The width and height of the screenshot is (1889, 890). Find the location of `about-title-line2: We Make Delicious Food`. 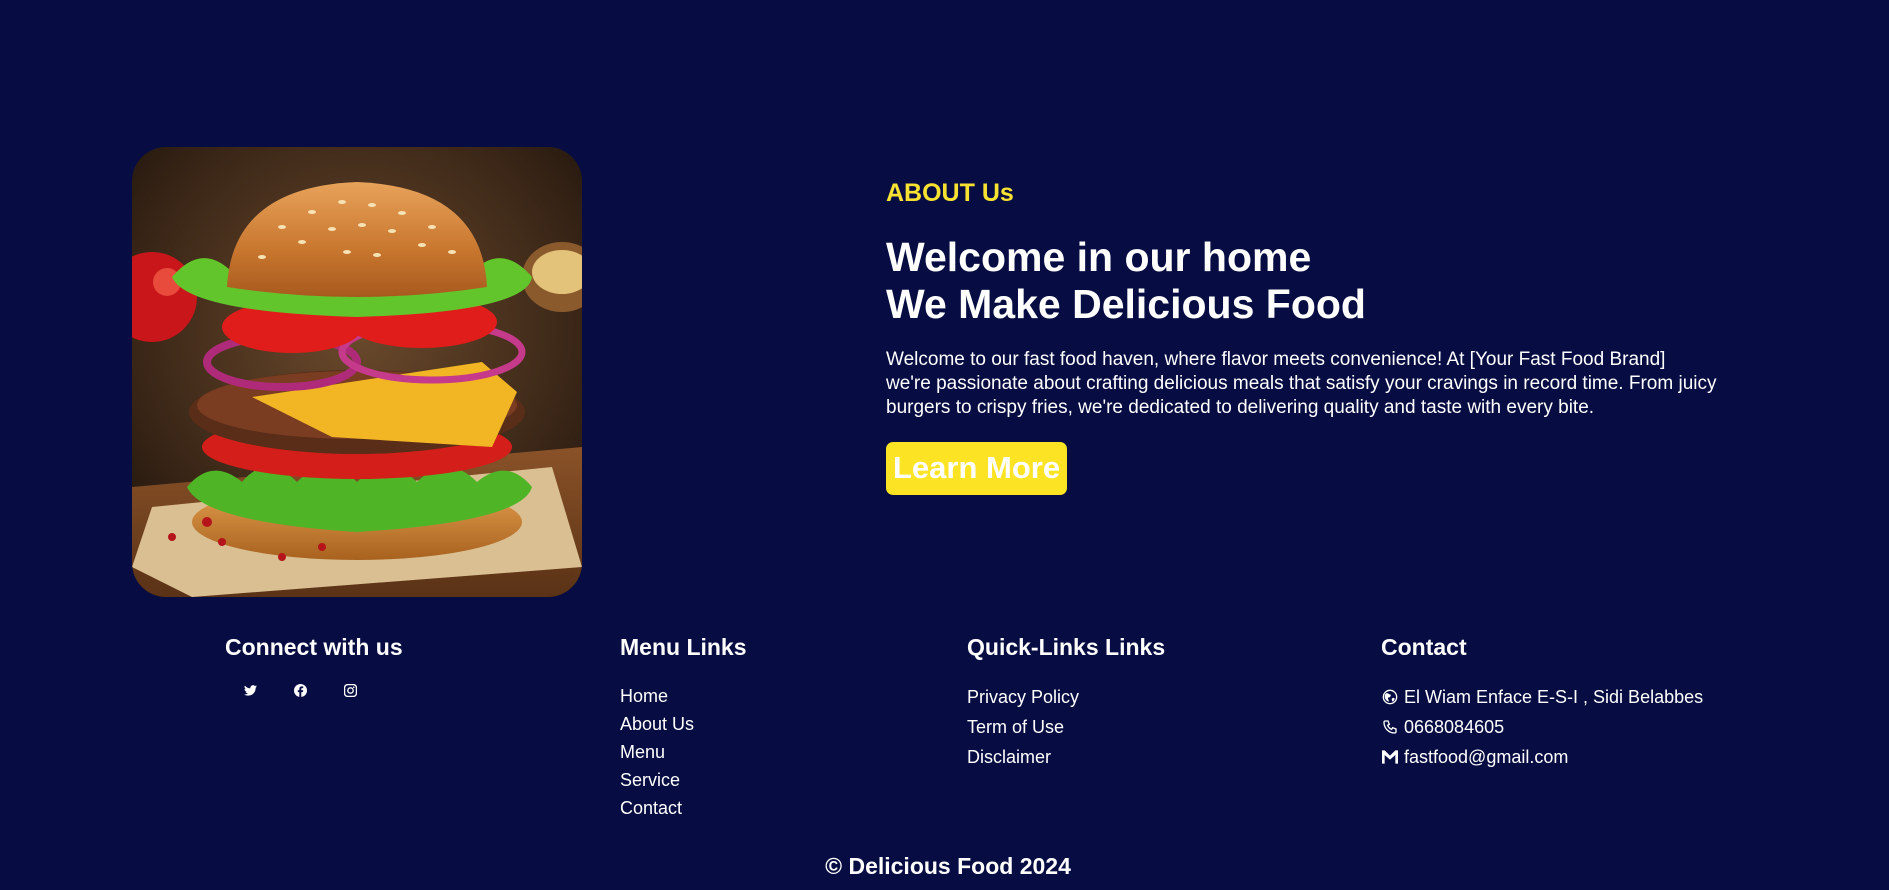

about-title-line2: We Make Delicious Food is located at coordinates (1126, 304).